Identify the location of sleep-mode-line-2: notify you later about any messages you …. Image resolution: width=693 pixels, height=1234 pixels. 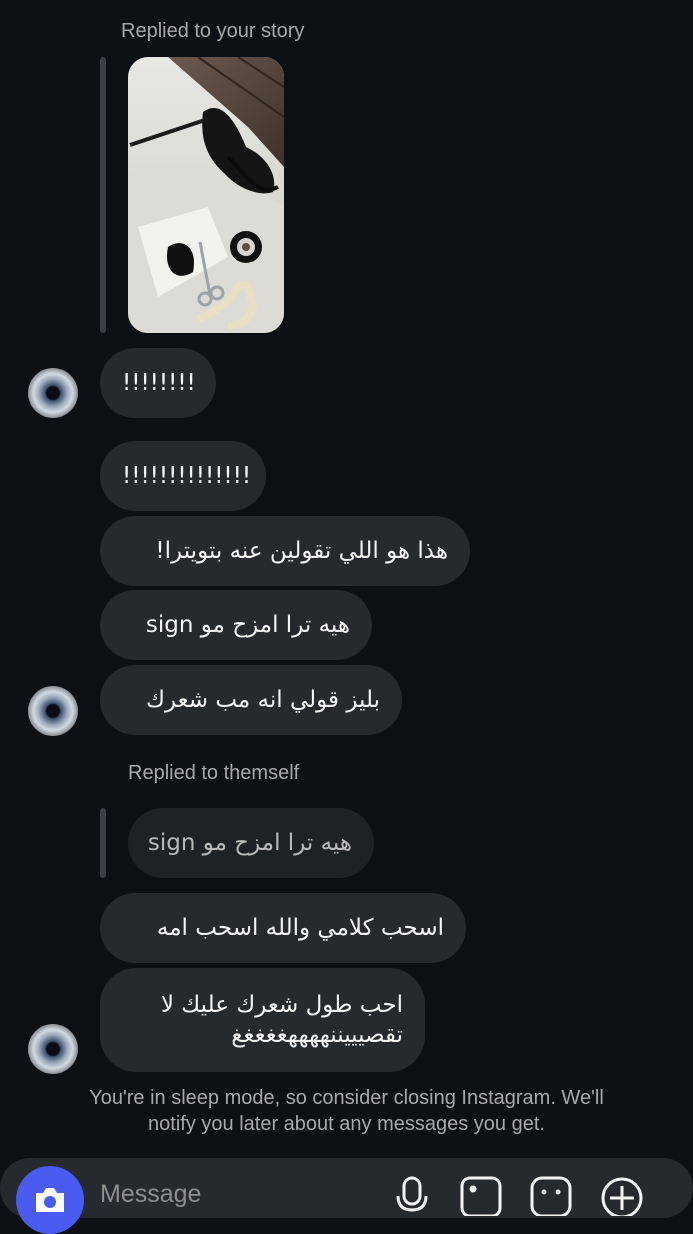
(346, 1124).